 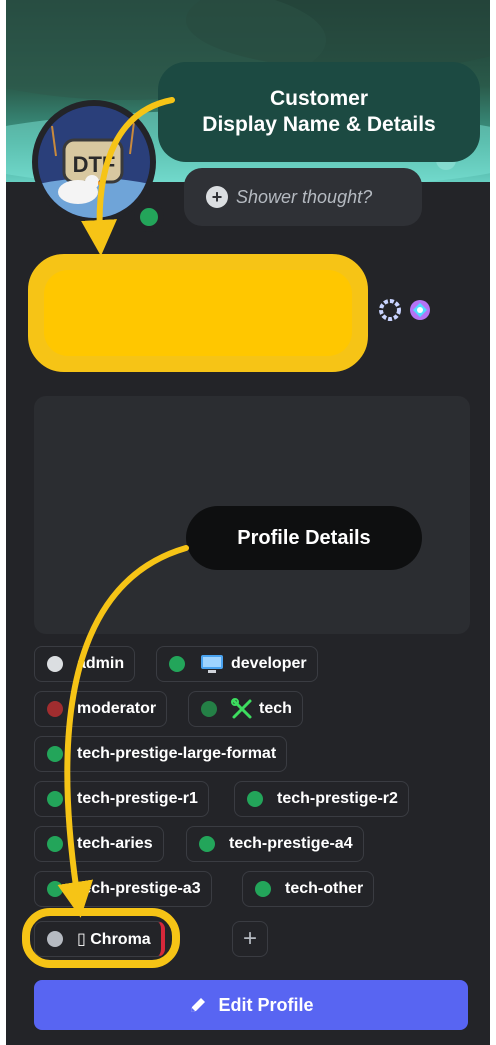 I want to click on plus-icon: +, so click(x=249, y=938).